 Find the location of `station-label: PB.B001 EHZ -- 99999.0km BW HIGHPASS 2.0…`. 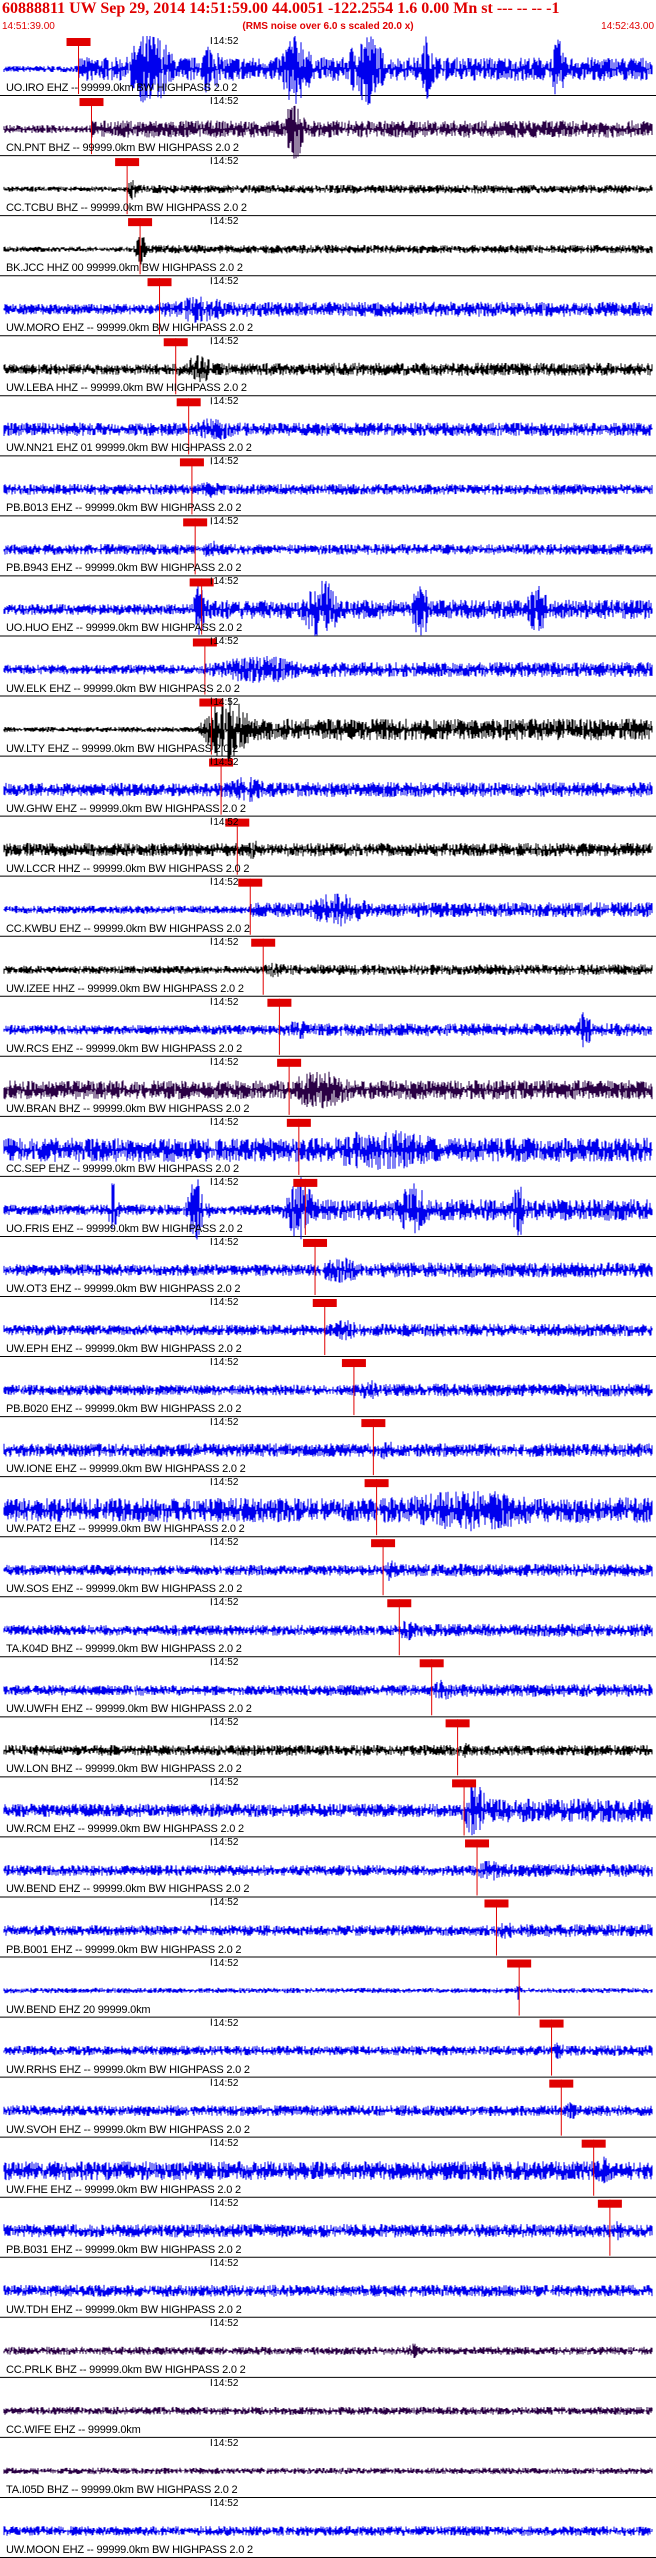

station-label: PB.B001 EHZ -- 99999.0km BW HIGHPASS 2.0… is located at coordinates (124, 1949).